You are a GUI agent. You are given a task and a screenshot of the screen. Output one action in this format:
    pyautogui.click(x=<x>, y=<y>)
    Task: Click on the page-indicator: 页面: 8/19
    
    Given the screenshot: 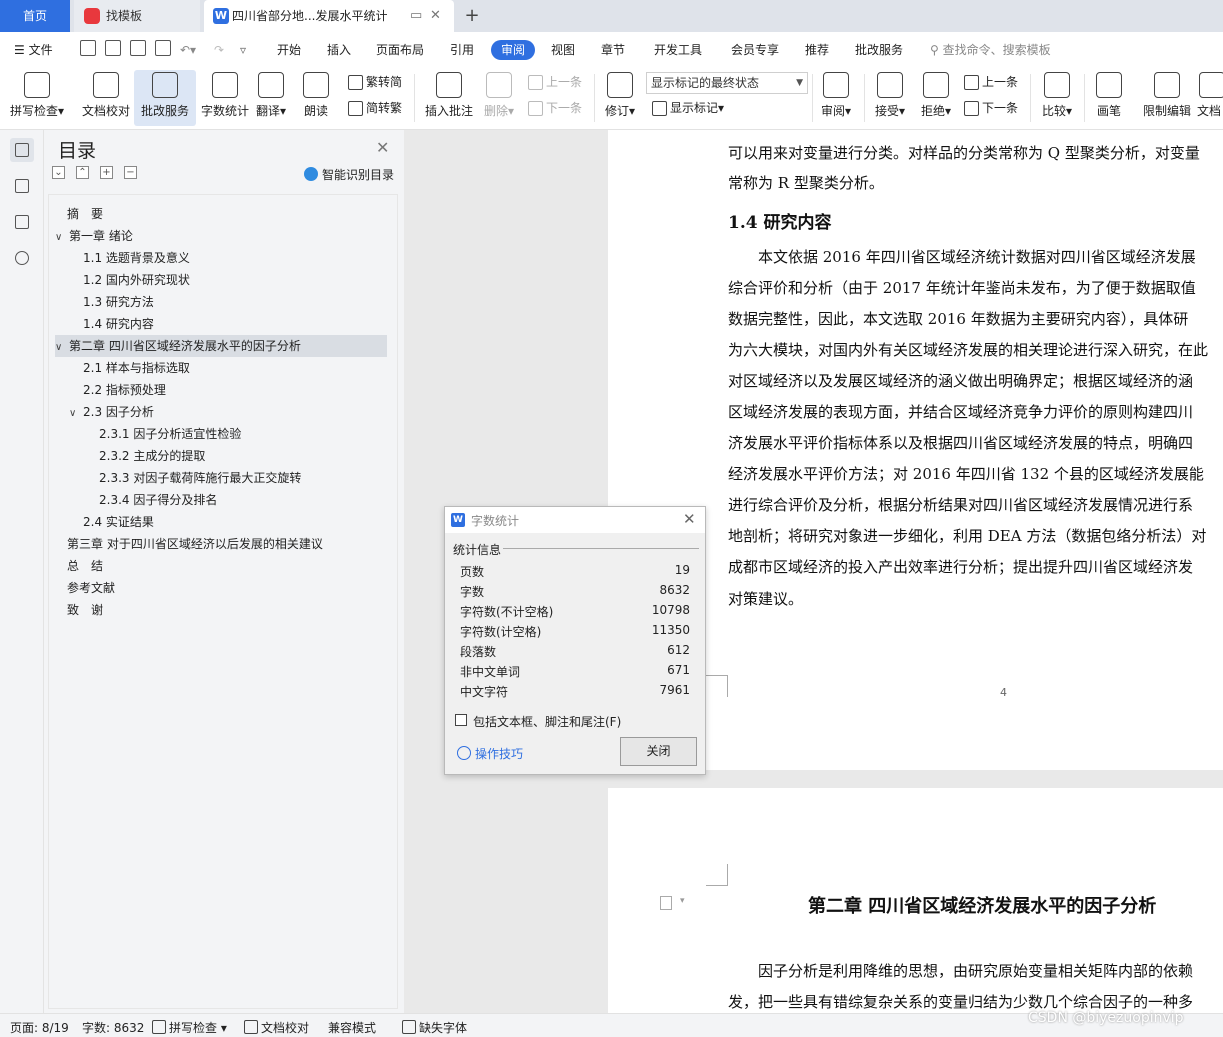 What is the action you would take?
    pyautogui.click(x=39, y=1027)
    